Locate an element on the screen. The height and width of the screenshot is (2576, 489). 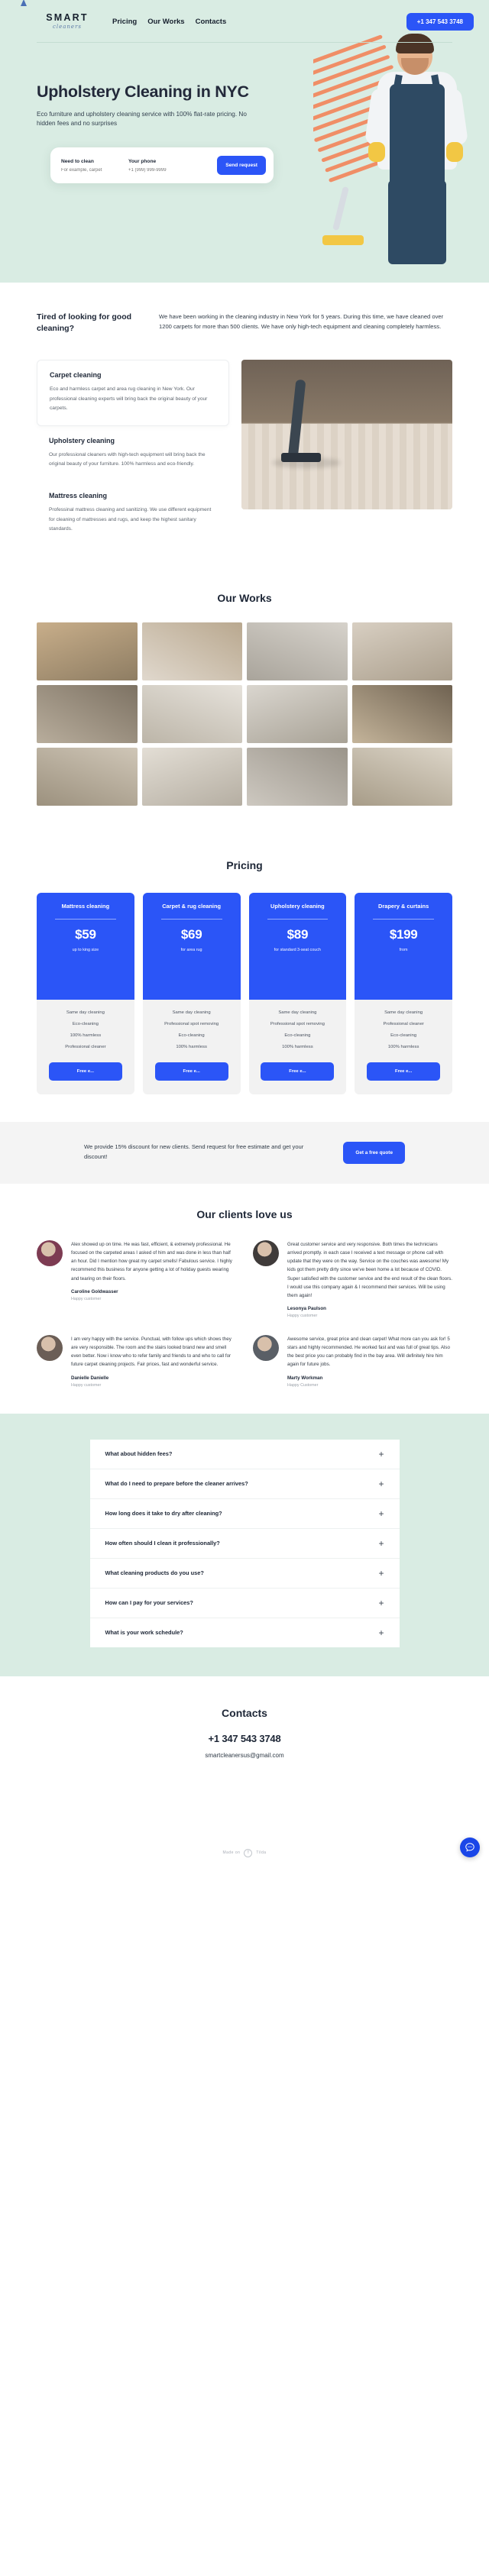
faq-question: What is your work schedule? is located at coordinates (144, 1633).